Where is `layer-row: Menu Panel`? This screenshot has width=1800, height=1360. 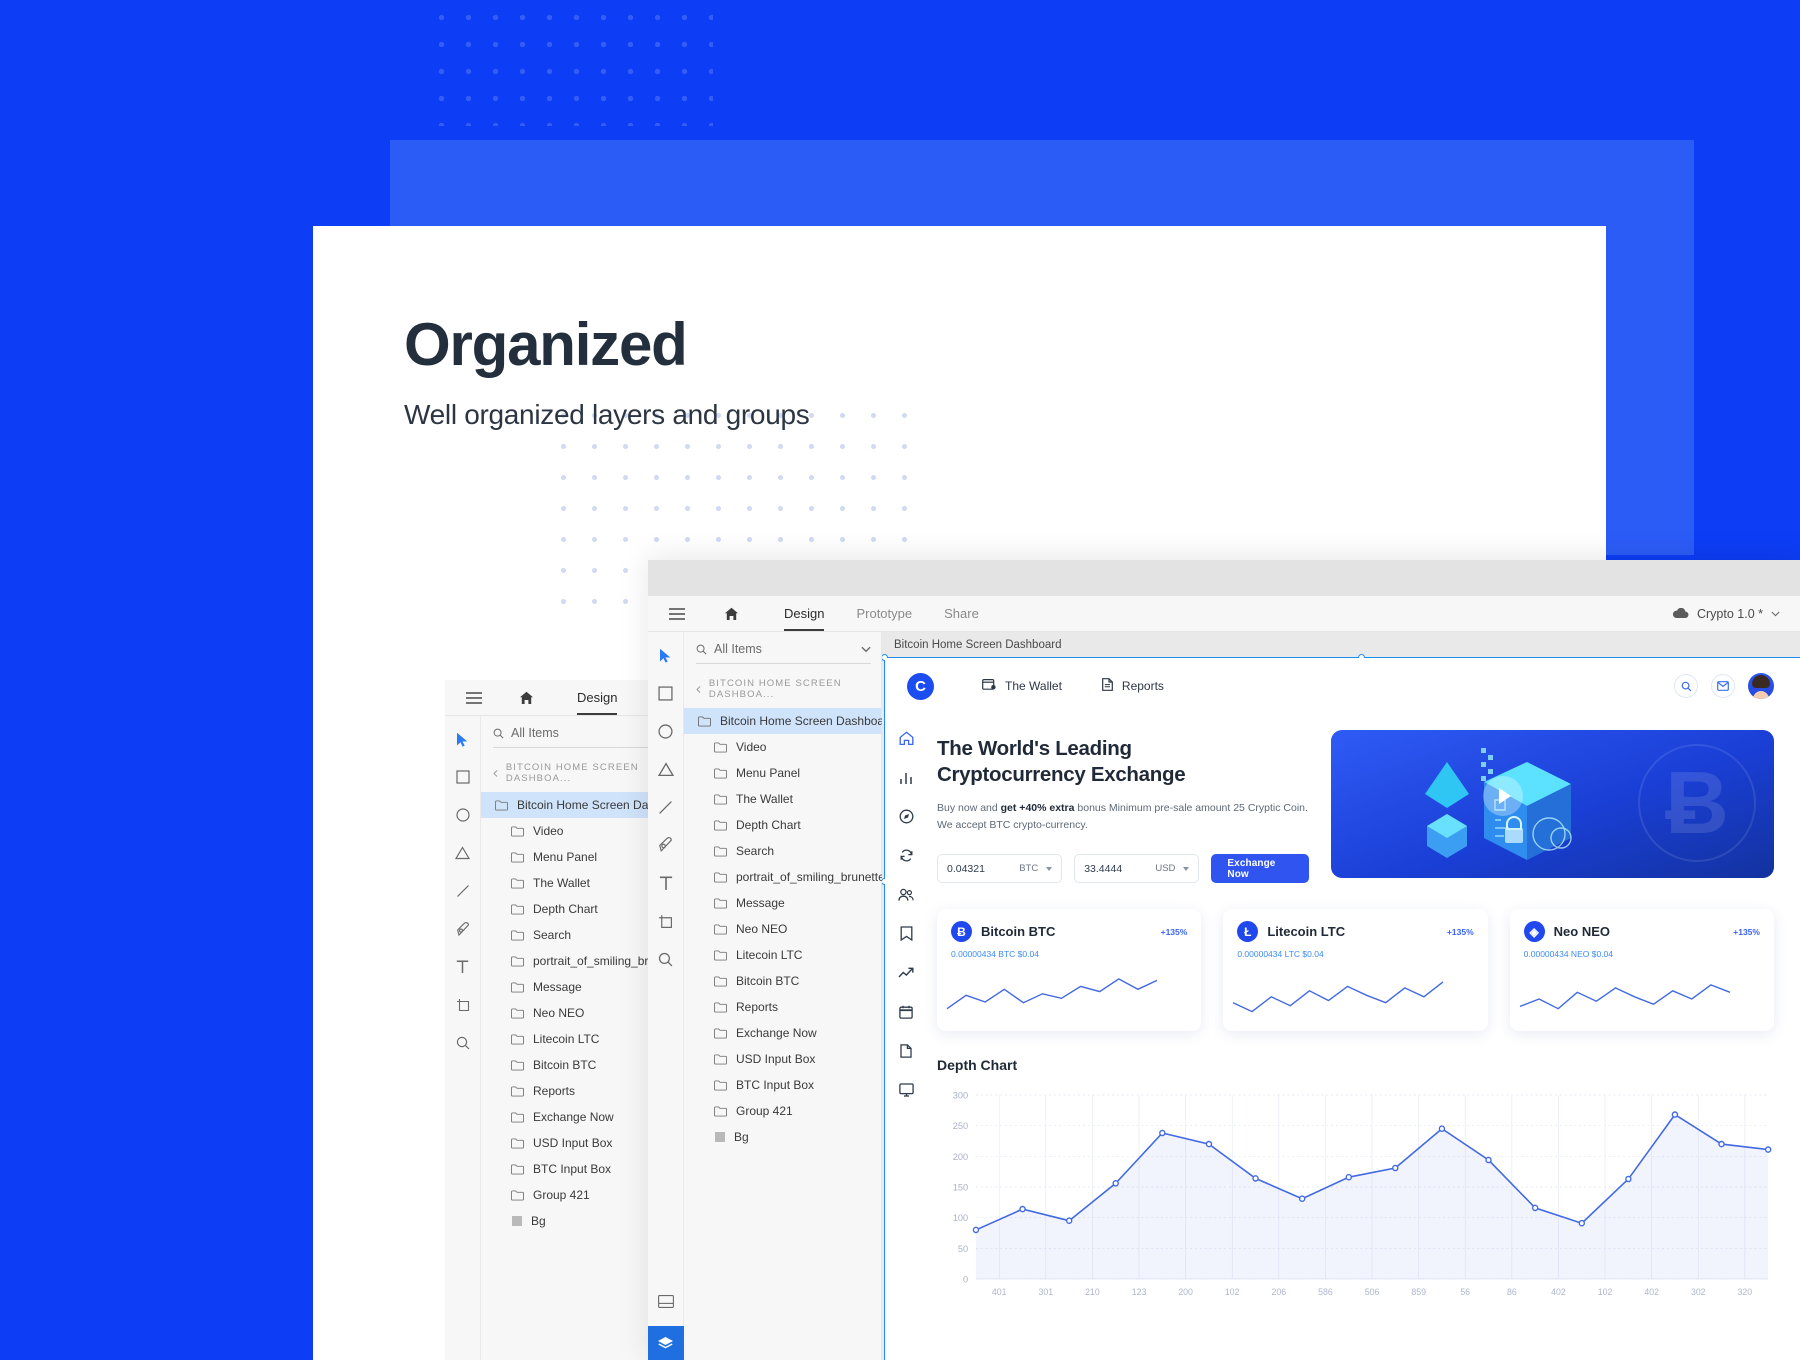 layer-row: Menu Panel is located at coordinates (782, 773).